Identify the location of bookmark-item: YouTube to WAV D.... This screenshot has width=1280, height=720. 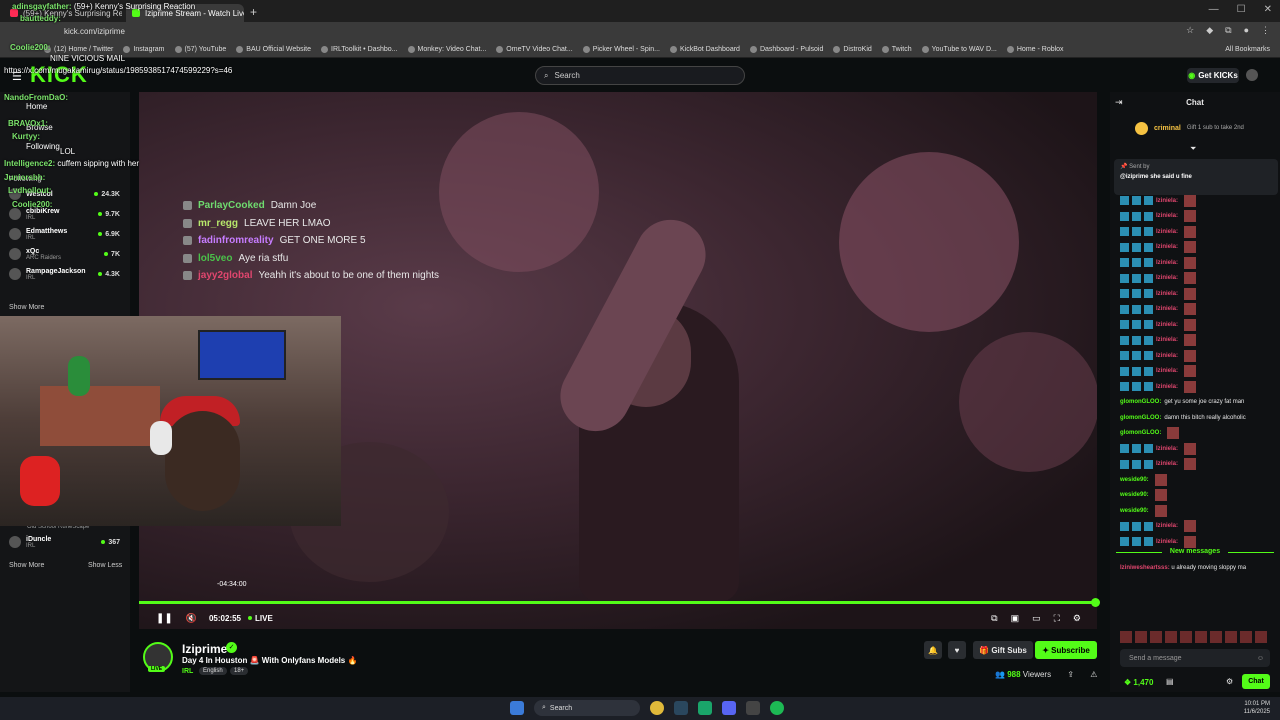
(959, 49).